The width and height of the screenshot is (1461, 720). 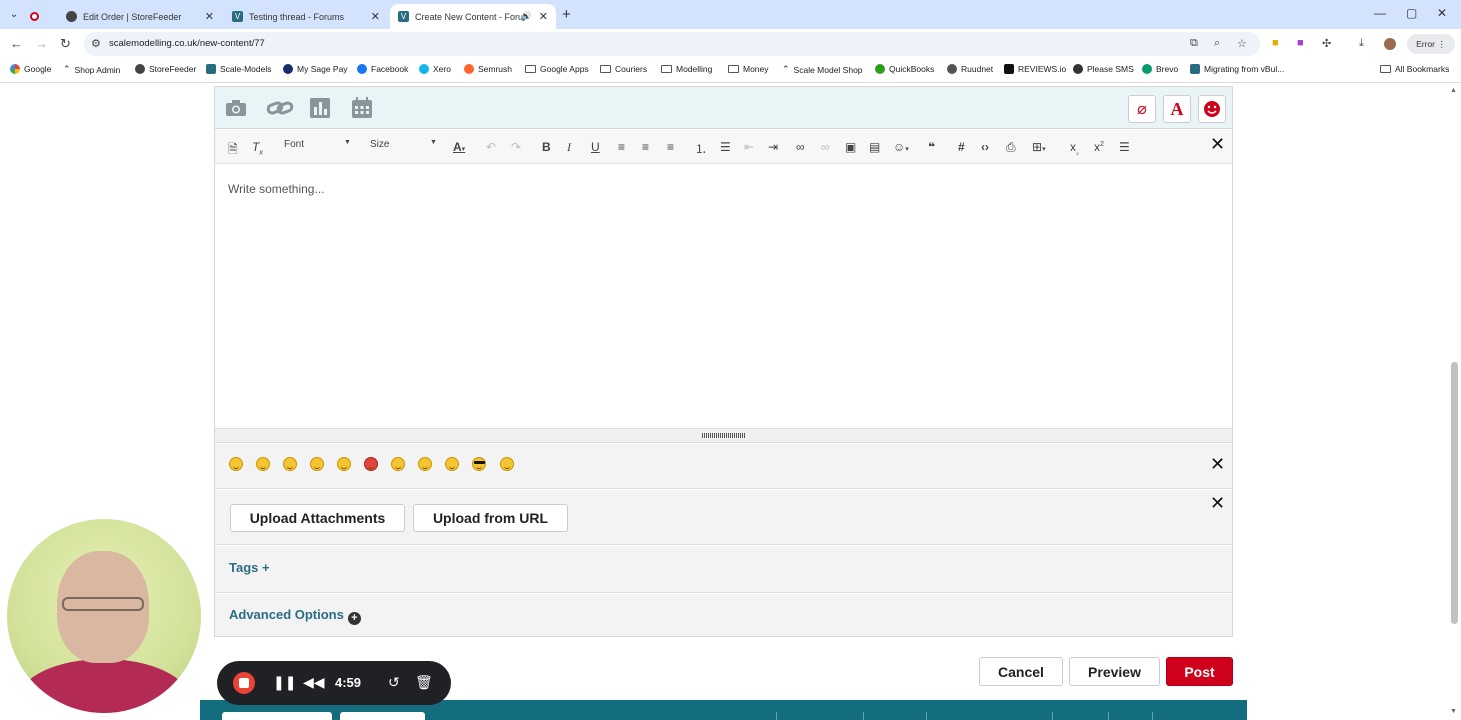 What do you see at coordinates (280, 108) in the screenshot?
I see `link-icon` at bounding box center [280, 108].